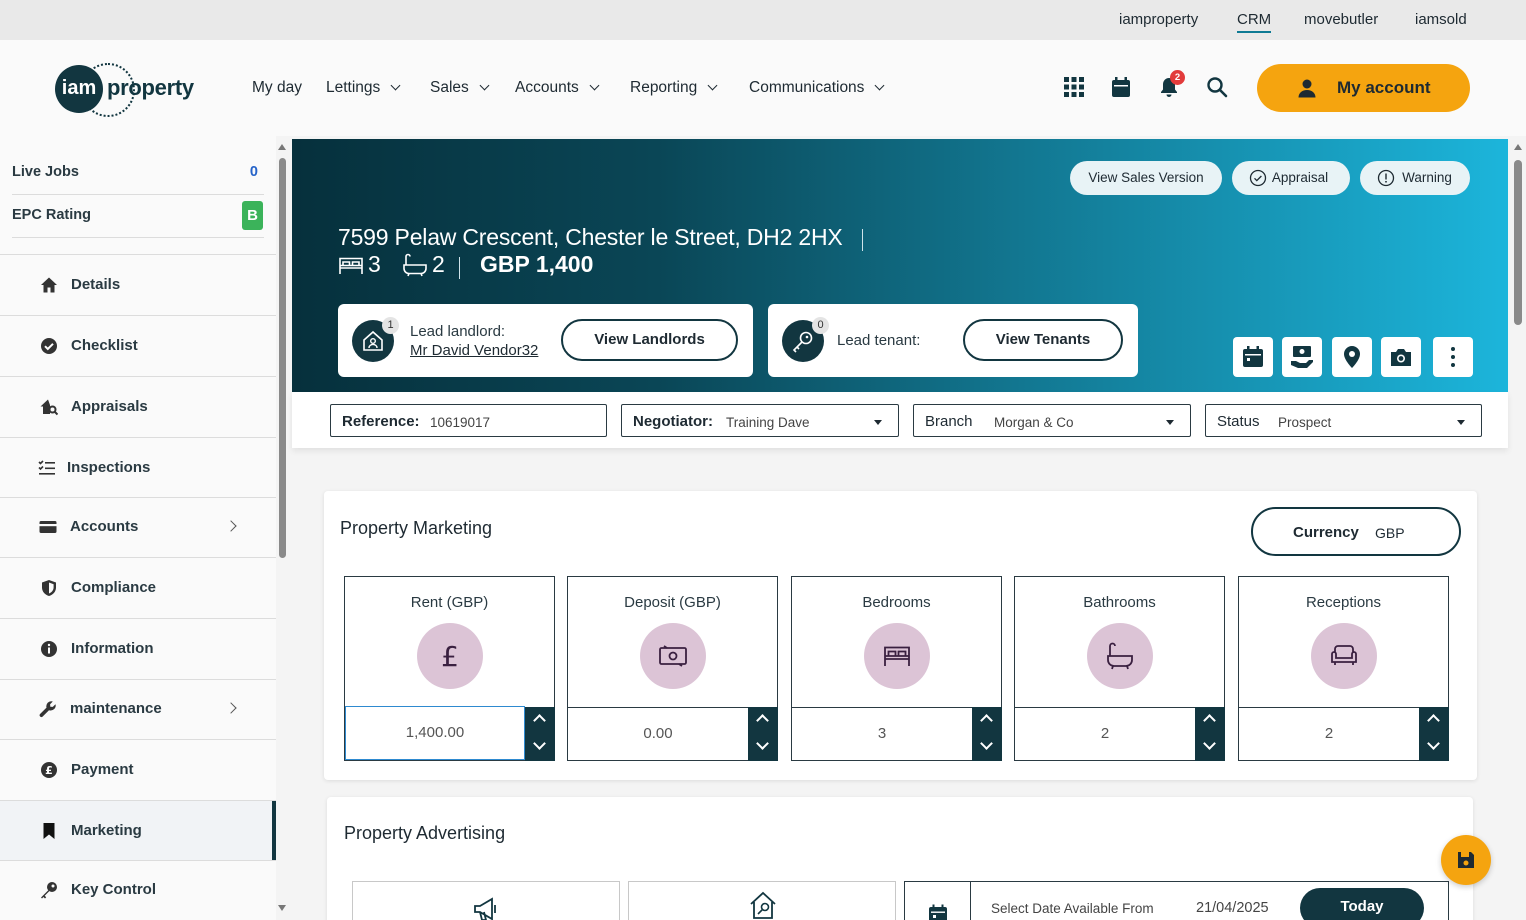  Describe the element at coordinates (664, 87) in the screenshot. I see `nav-reporting-label: Reporting` at that location.